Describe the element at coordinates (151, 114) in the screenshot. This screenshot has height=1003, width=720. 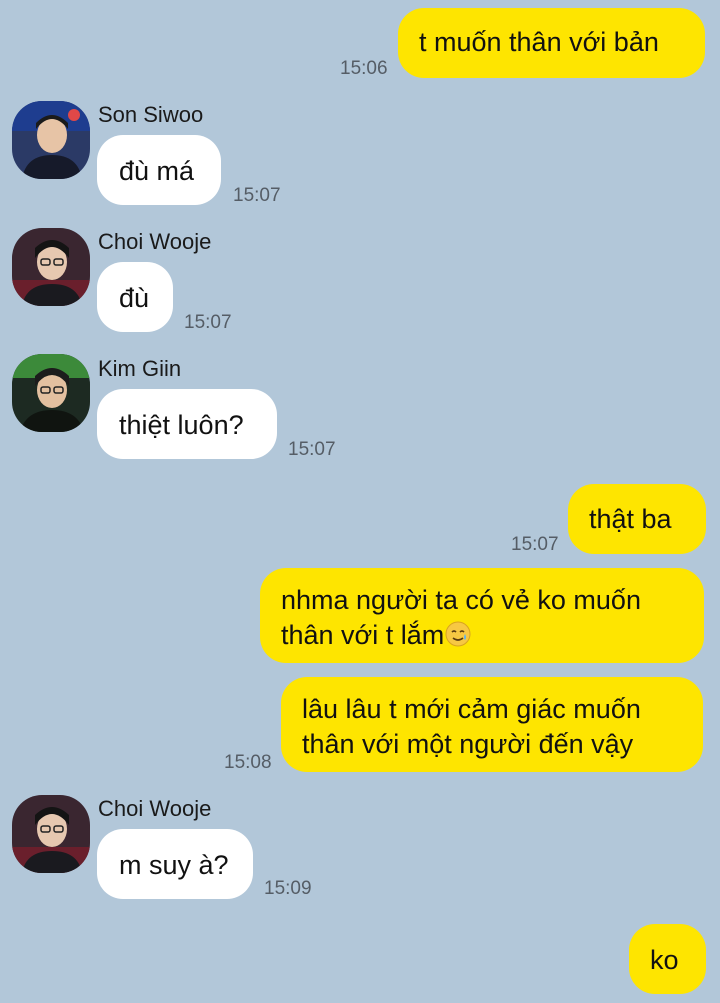
I see `sender-name: Son Siwoo` at that location.